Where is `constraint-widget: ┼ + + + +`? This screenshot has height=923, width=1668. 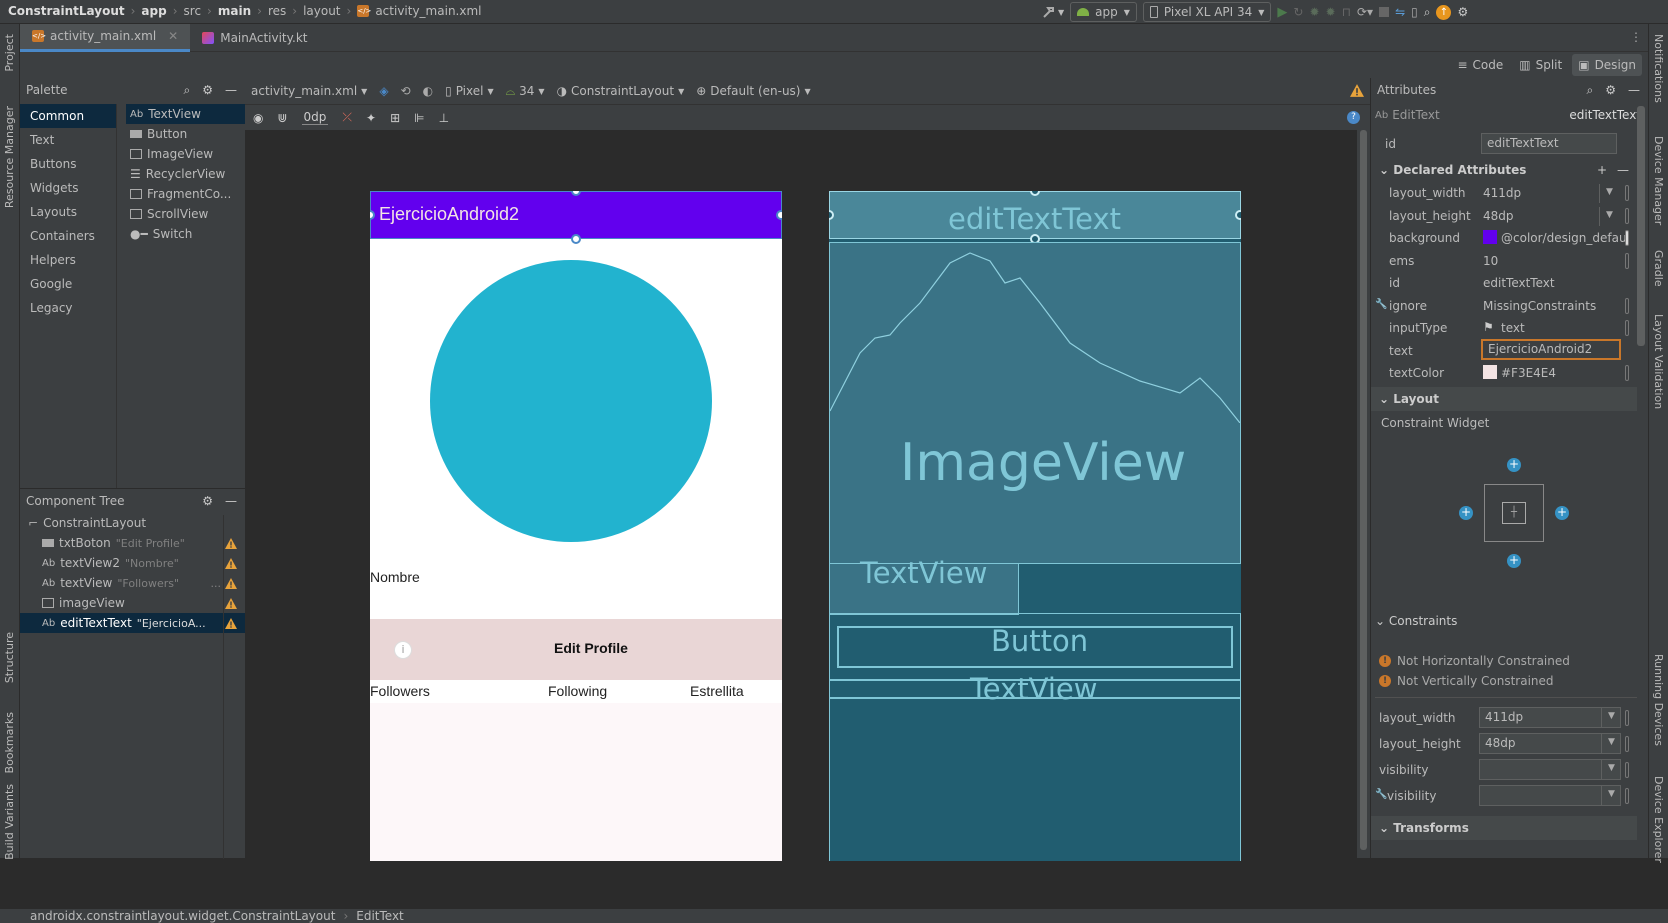 constraint-widget: ┼ + + + + is located at coordinates (1511, 518).